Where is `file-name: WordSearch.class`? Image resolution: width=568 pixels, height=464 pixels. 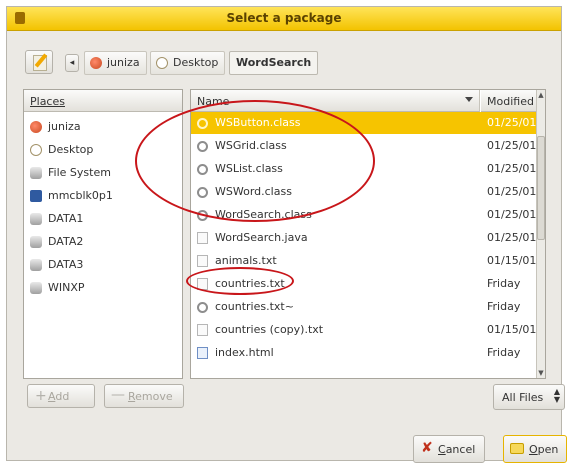 file-name: WordSearch.class is located at coordinates (263, 214).